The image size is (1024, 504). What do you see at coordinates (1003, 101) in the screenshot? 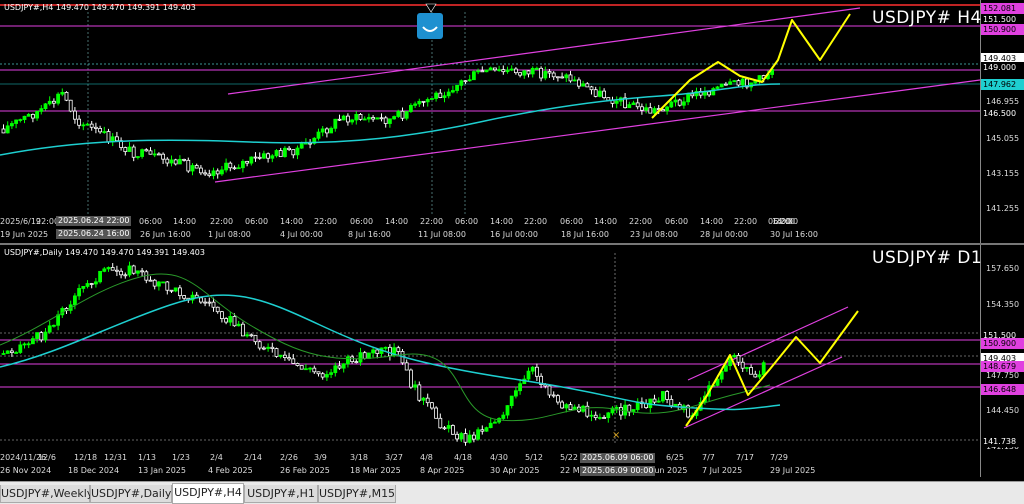
I see `h4-price-tick: 146.955` at bounding box center [1003, 101].